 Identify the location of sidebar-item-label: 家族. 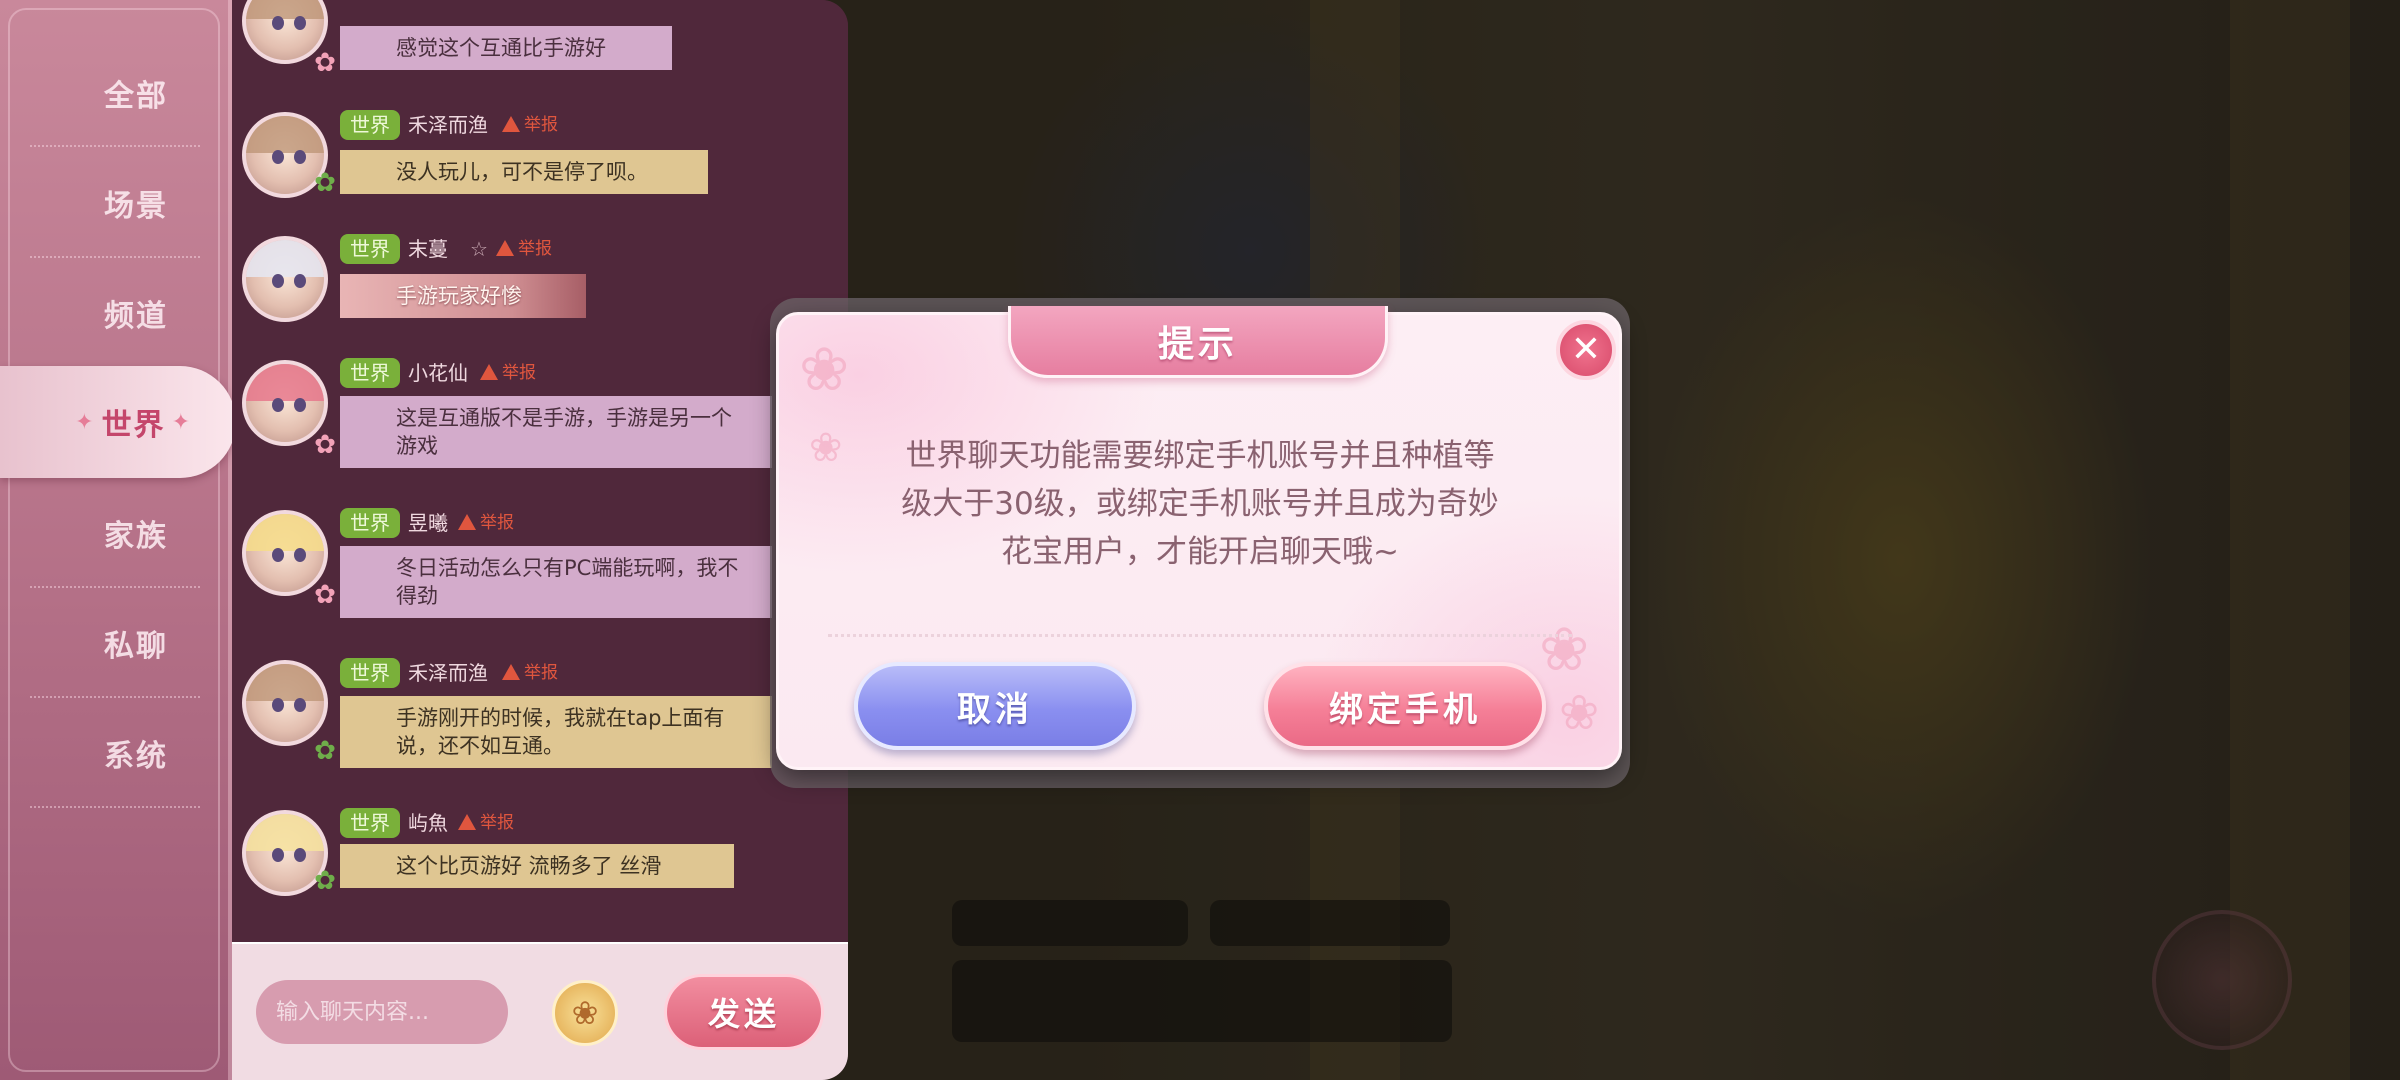
(136, 536).